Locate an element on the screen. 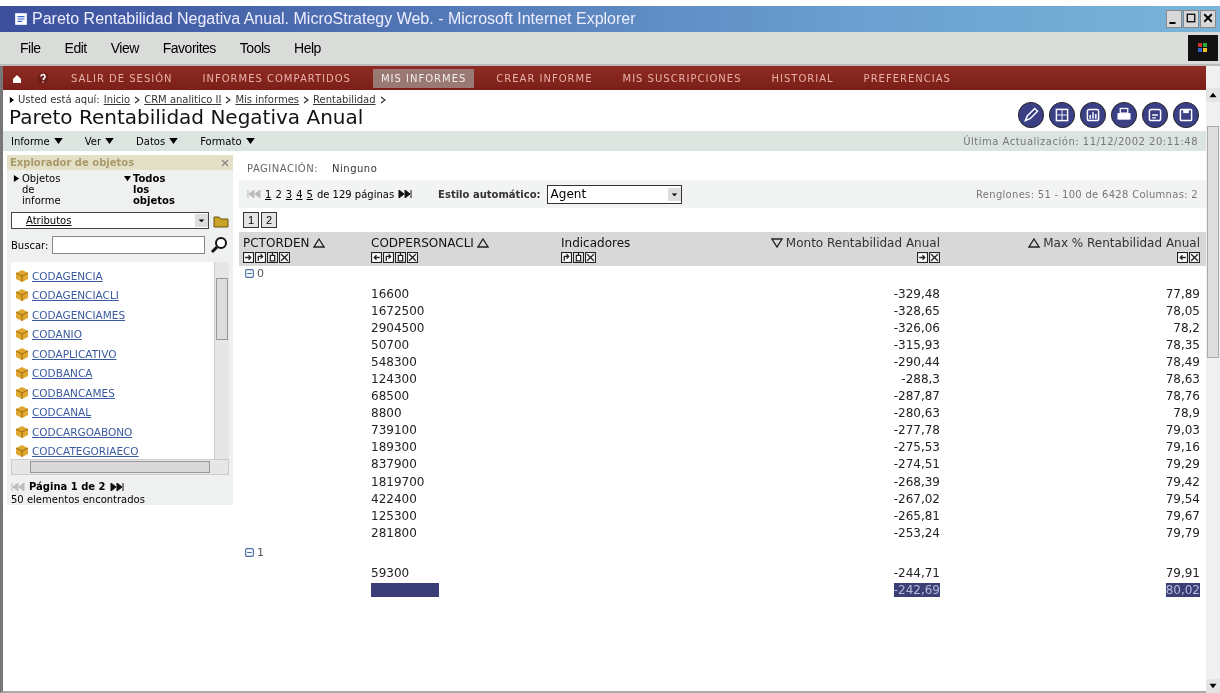  attribute-link: CODAGENCIAMES is located at coordinates (79, 314).